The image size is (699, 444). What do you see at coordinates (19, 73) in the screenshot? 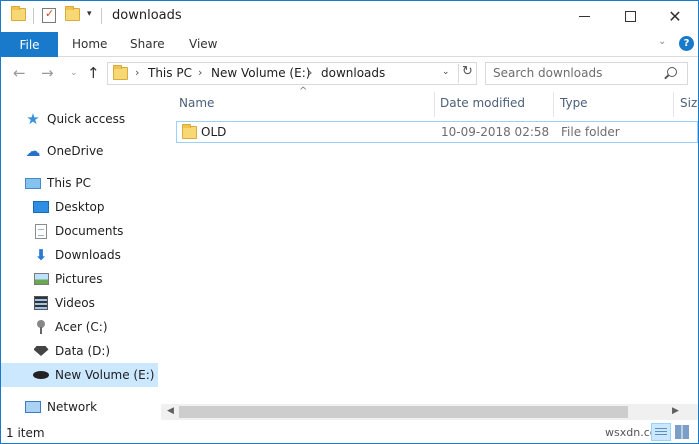
I see `back-button: ←` at bounding box center [19, 73].